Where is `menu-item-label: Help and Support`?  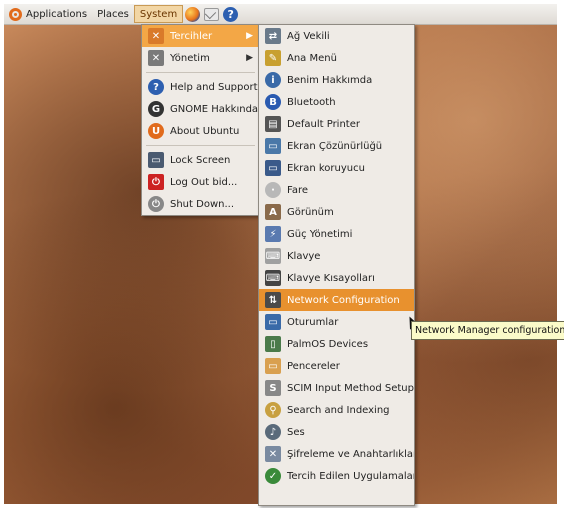
menu-item-label: Help and Support is located at coordinates (214, 87).